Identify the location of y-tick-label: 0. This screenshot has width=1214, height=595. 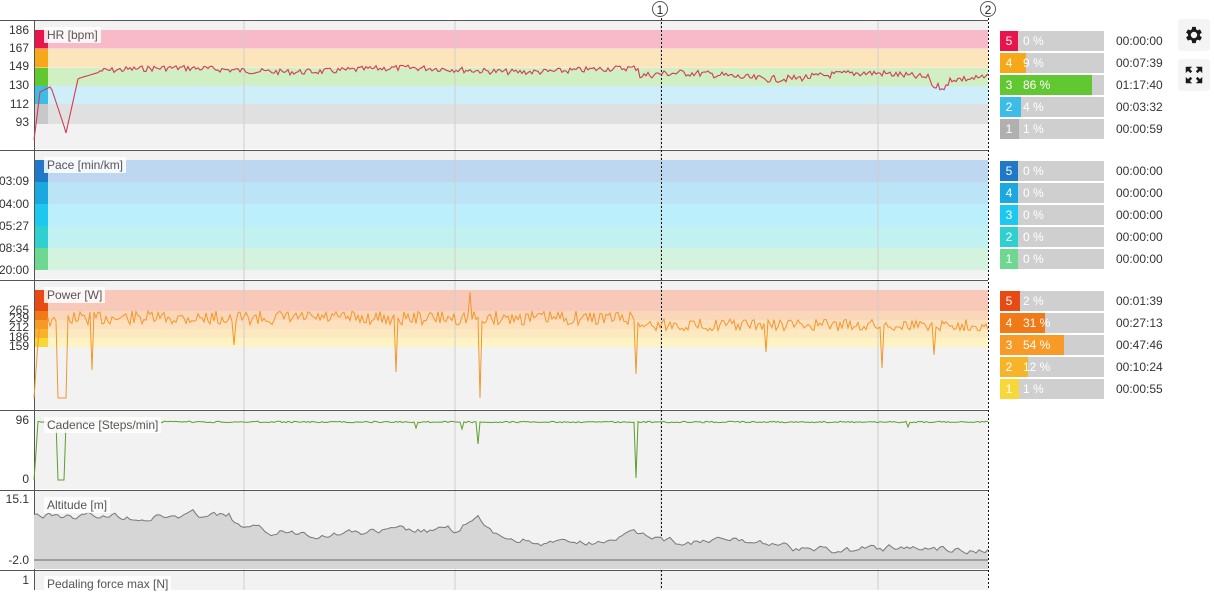
(25, 479).